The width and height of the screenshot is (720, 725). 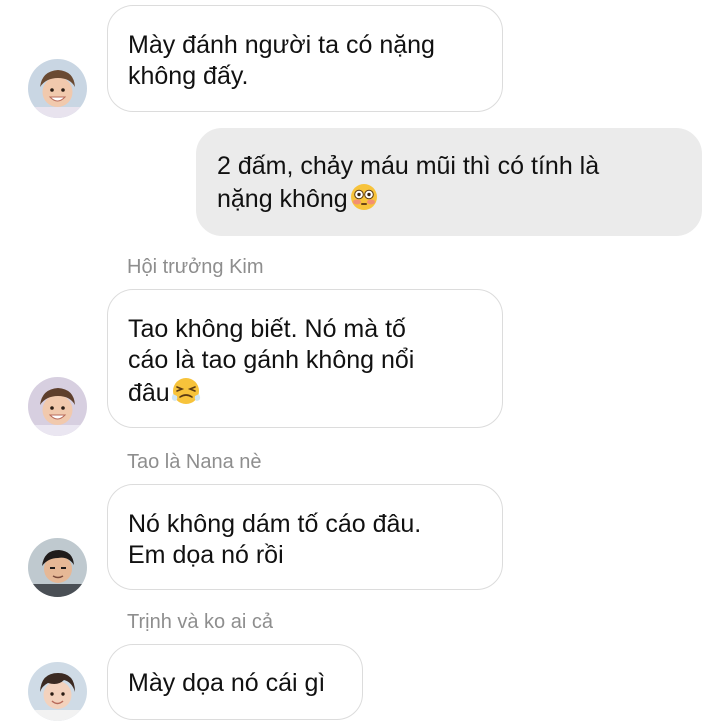 What do you see at coordinates (267, 329) in the screenshot?
I see `message-text-line: Tao không biết. Nó mà tố` at bounding box center [267, 329].